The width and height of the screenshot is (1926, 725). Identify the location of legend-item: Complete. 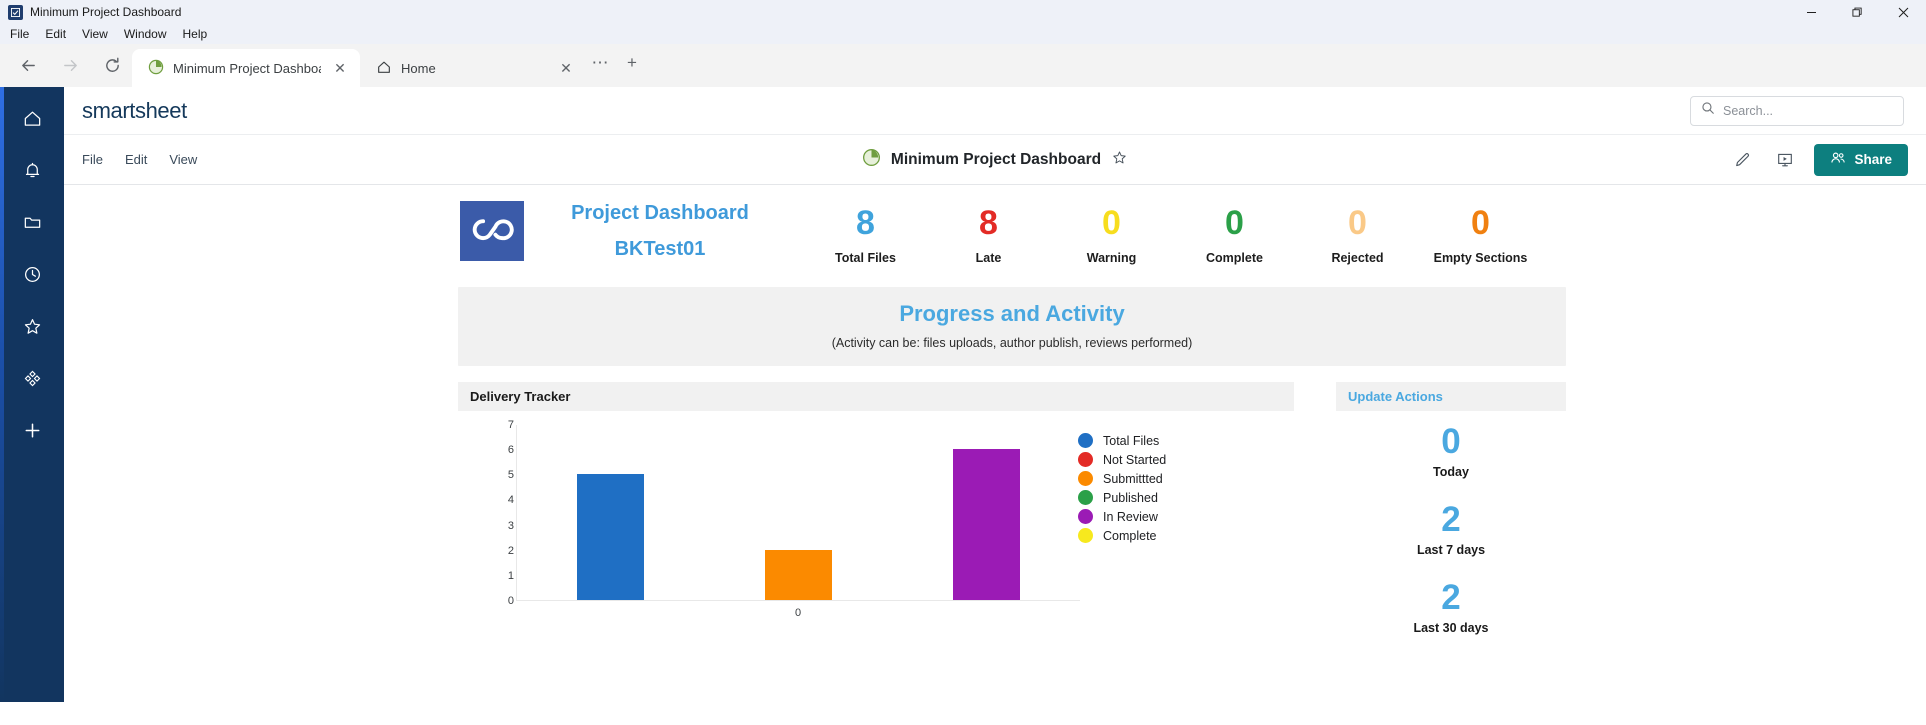
(1122, 535).